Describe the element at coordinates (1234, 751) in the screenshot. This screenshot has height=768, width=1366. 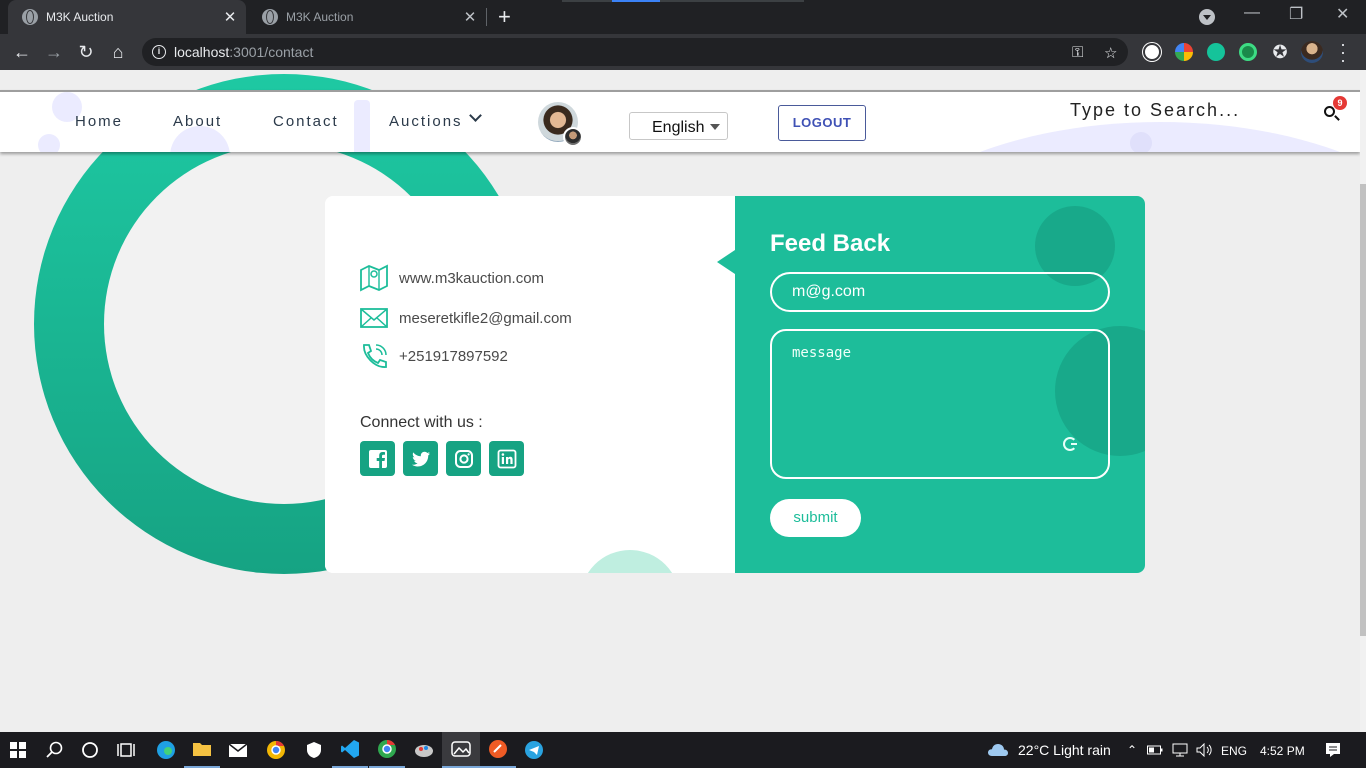
I see `input-language: ENG` at that location.